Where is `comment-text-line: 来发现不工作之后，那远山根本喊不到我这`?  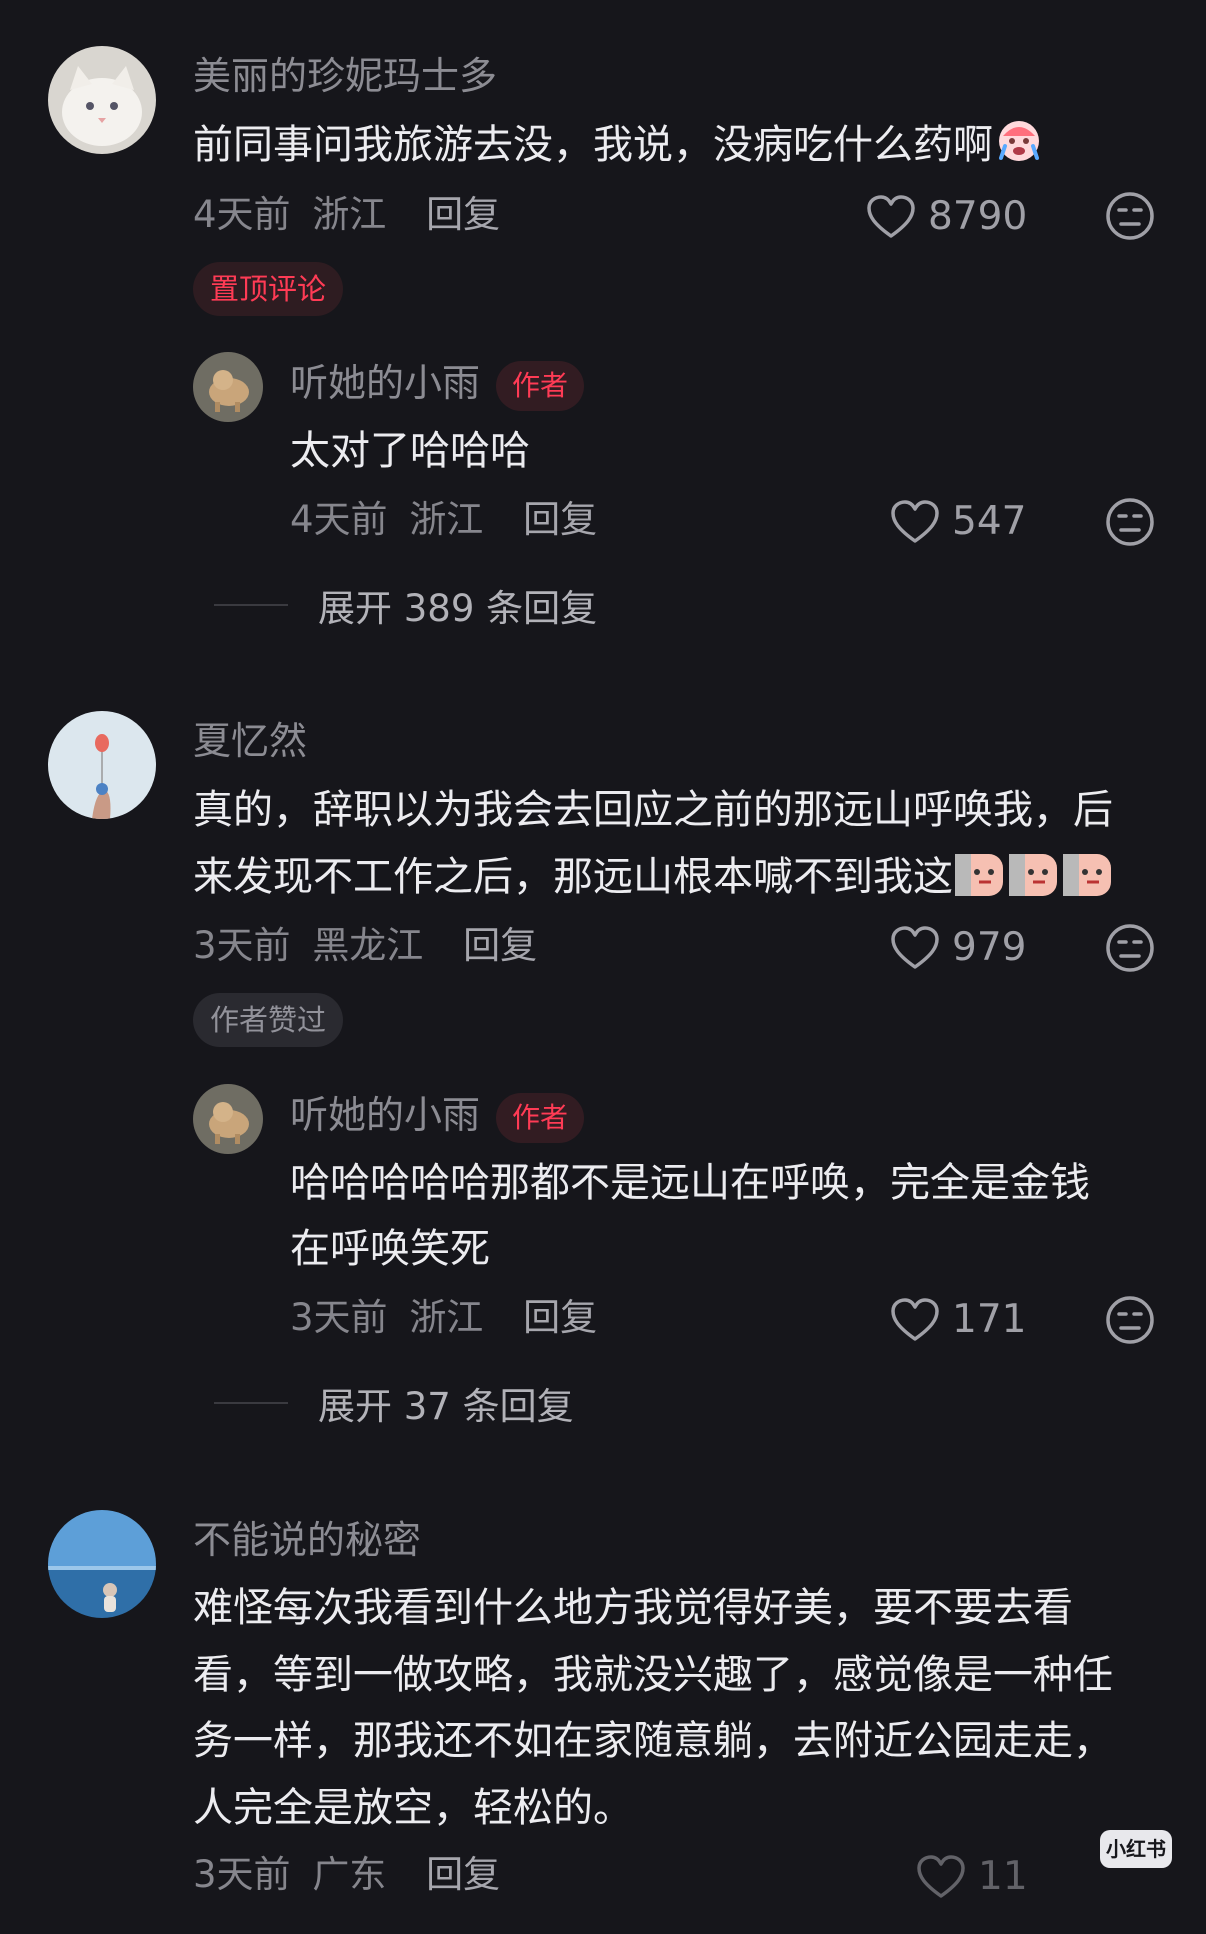
comment-text-line: 来发现不工作之后，那远山根本喊不到我这 is located at coordinates (652, 881).